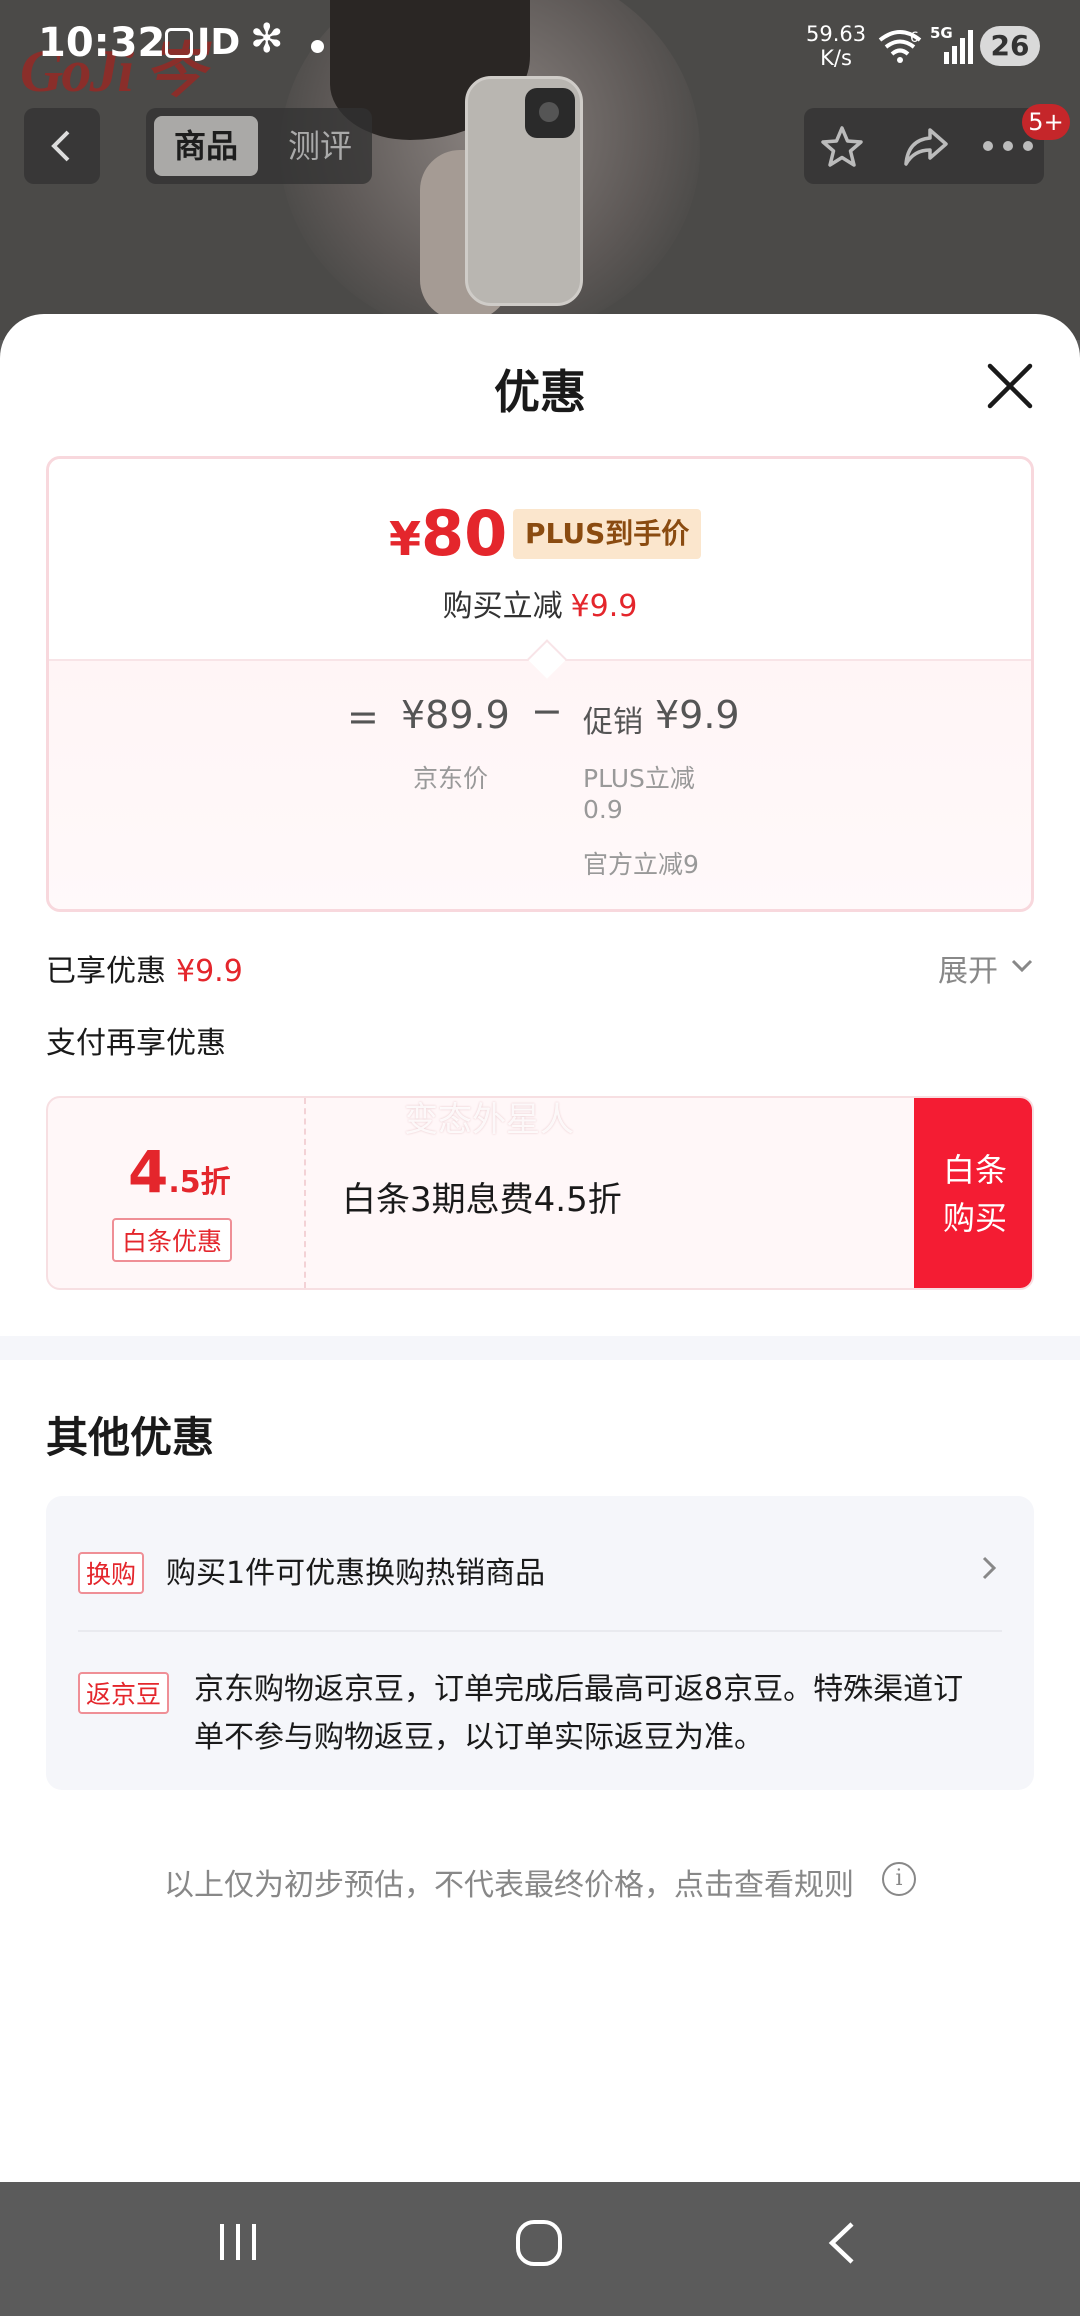 The image size is (1080, 2316). I want to click on status-app-indicator: JD, so click(202, 42).